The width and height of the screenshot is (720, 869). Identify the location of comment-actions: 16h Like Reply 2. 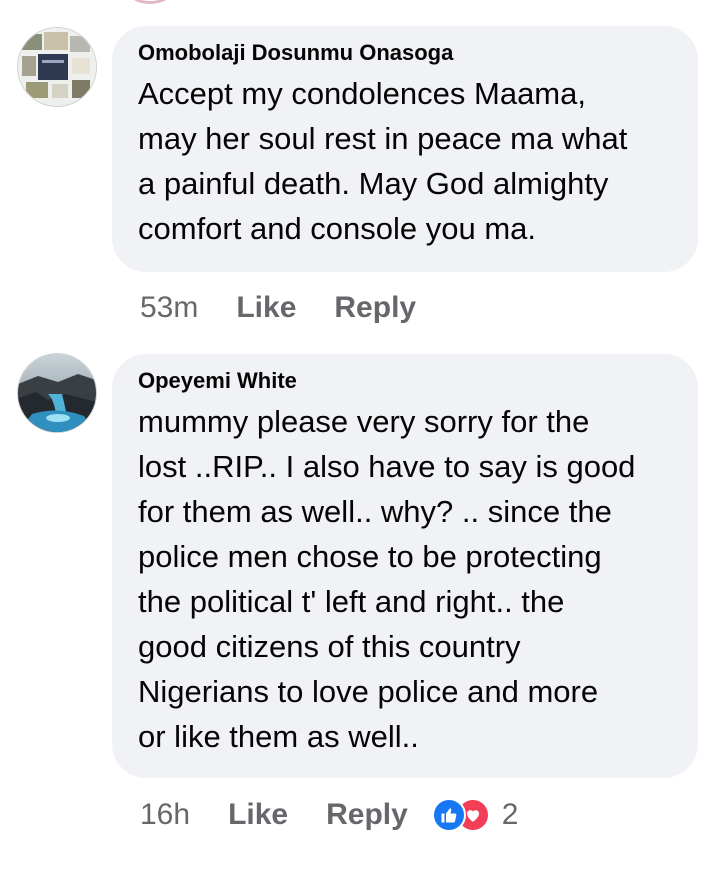
(329, 815).